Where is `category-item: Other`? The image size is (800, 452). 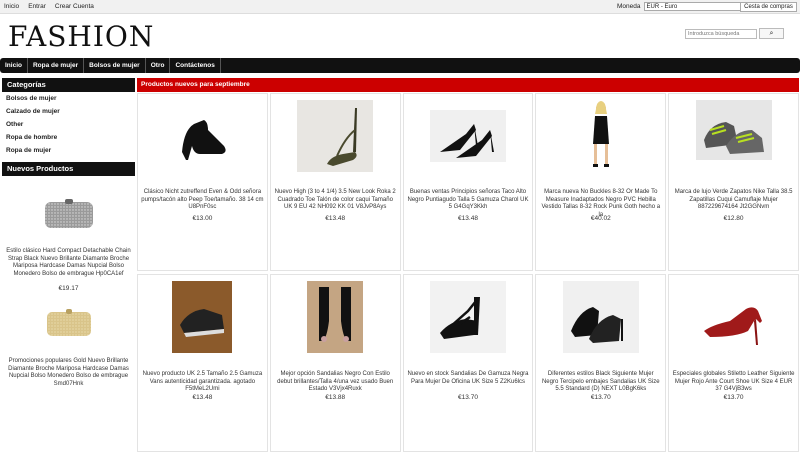
category-item: Other is located at coordinates (68, 124).